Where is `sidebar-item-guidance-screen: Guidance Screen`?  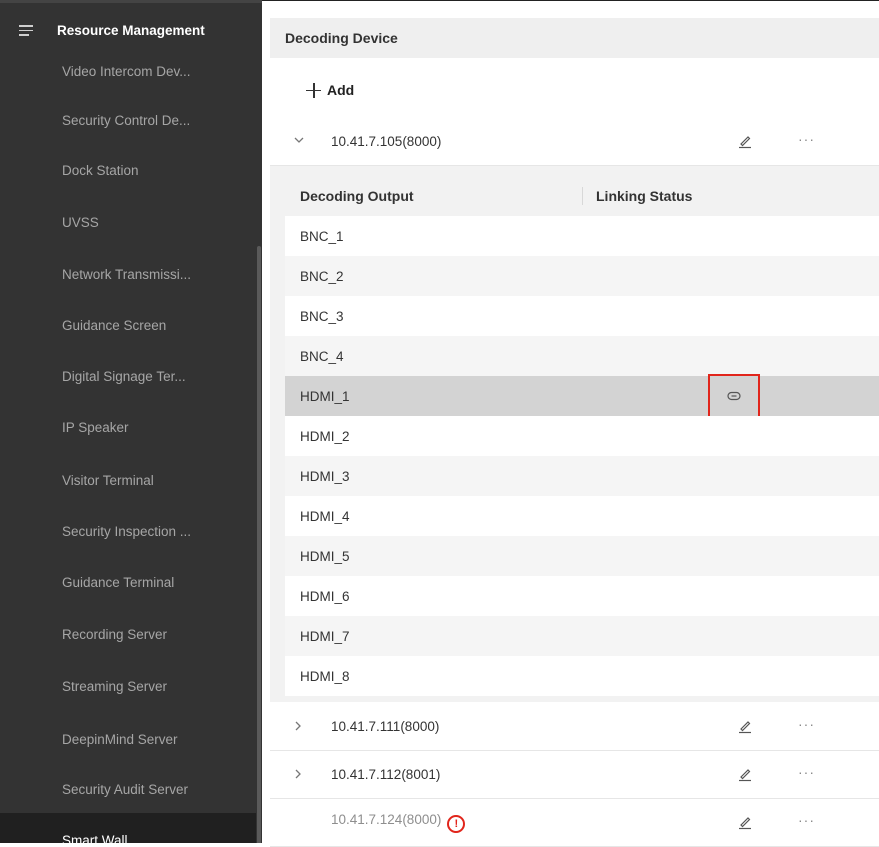
sidebar-item-guidance-screen: Guidance Screen is located at coordinates (128, 325).